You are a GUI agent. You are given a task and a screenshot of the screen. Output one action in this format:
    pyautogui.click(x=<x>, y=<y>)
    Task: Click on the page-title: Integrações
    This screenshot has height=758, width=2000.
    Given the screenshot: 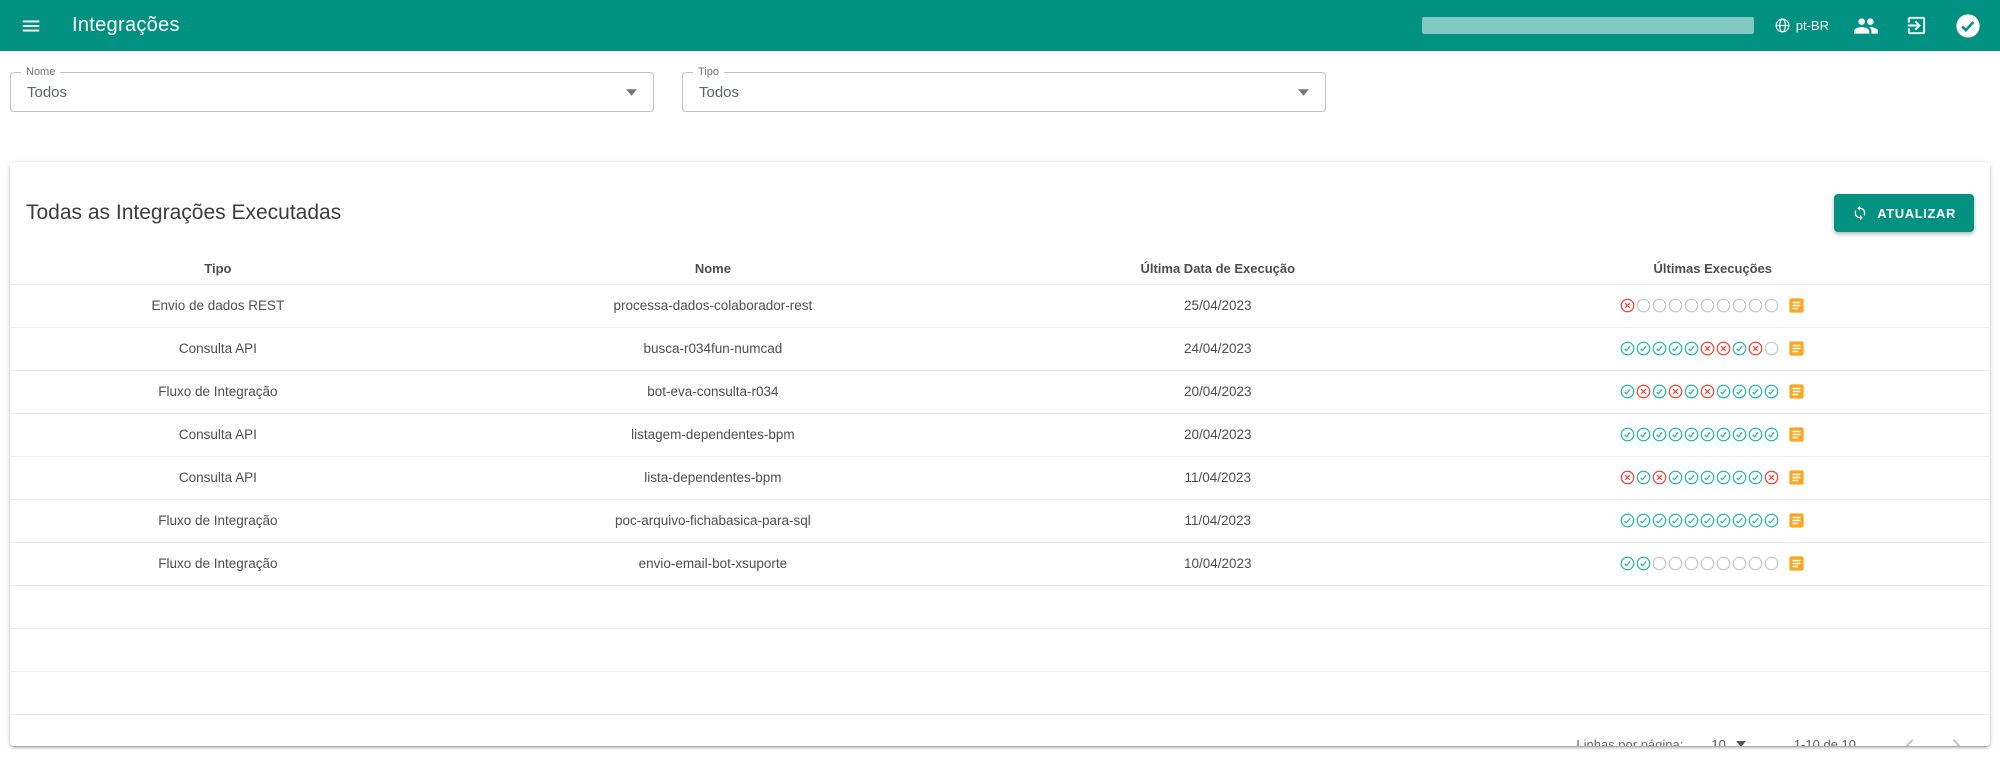 What is the action you would take?
    pyautogui.click(x=126, y=25)
    